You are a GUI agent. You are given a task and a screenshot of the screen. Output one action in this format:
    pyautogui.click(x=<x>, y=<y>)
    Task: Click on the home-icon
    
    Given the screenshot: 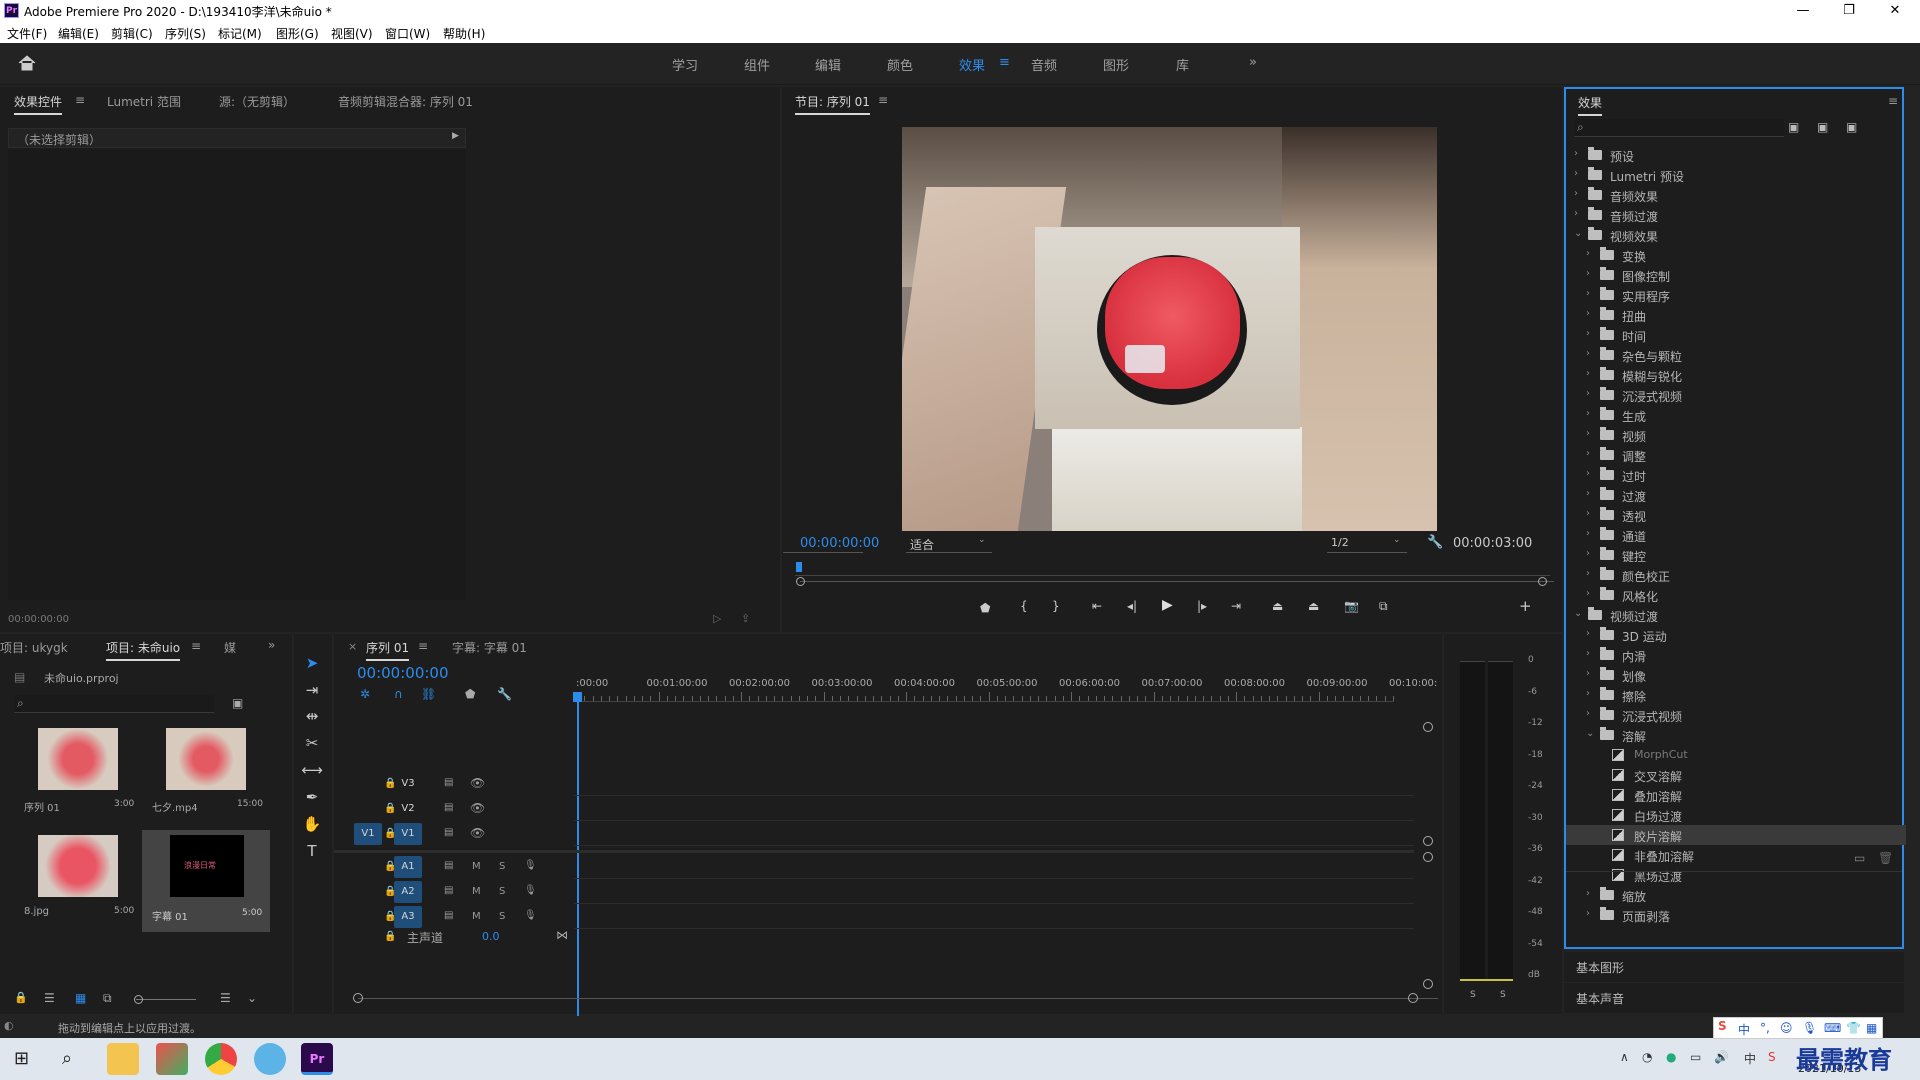 What is the action you would take?
    pyautogui.click(x=27, y=63)
    